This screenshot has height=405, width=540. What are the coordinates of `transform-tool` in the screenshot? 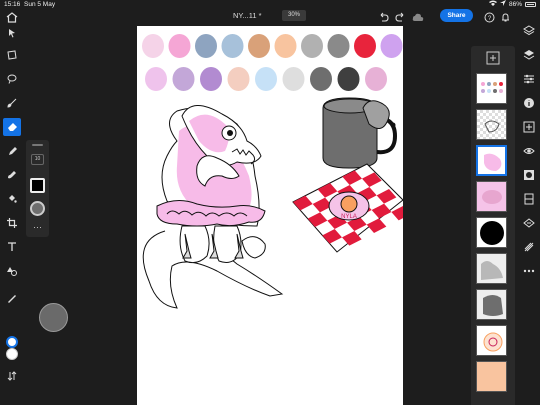 It's located at (12, 55).